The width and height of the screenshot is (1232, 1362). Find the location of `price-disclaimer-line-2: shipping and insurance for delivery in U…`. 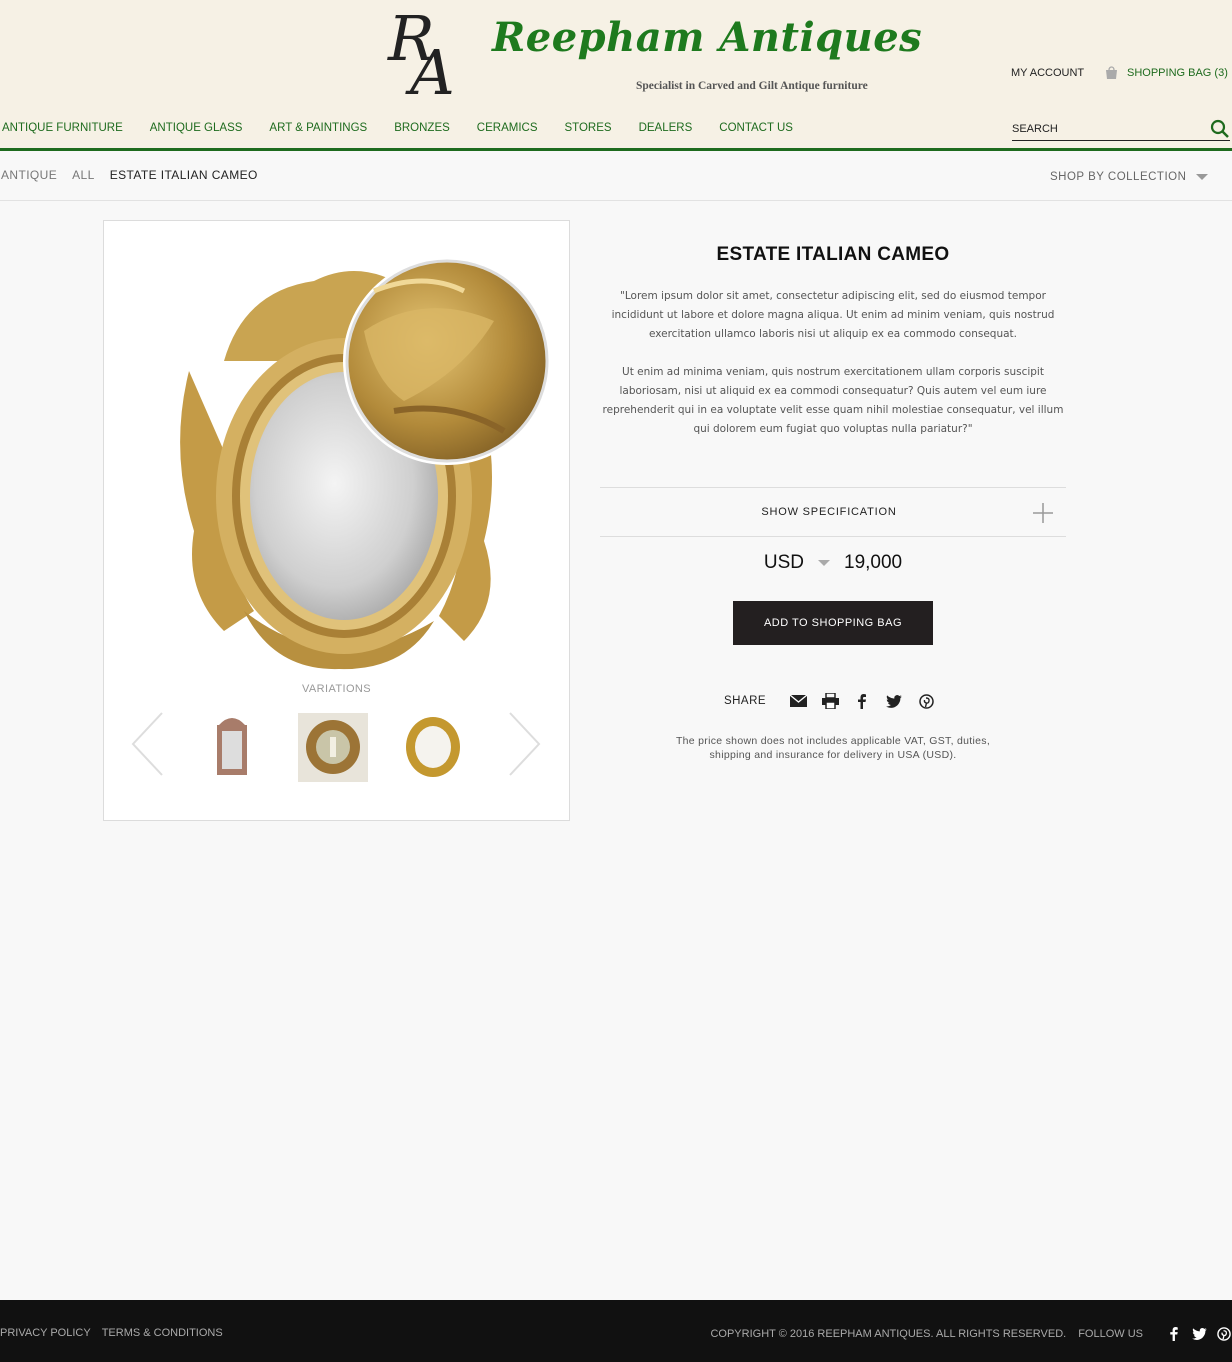

price-disclaimer-line-2: shipping and insurance for delivery in U… is located at coordinates (833, 755).